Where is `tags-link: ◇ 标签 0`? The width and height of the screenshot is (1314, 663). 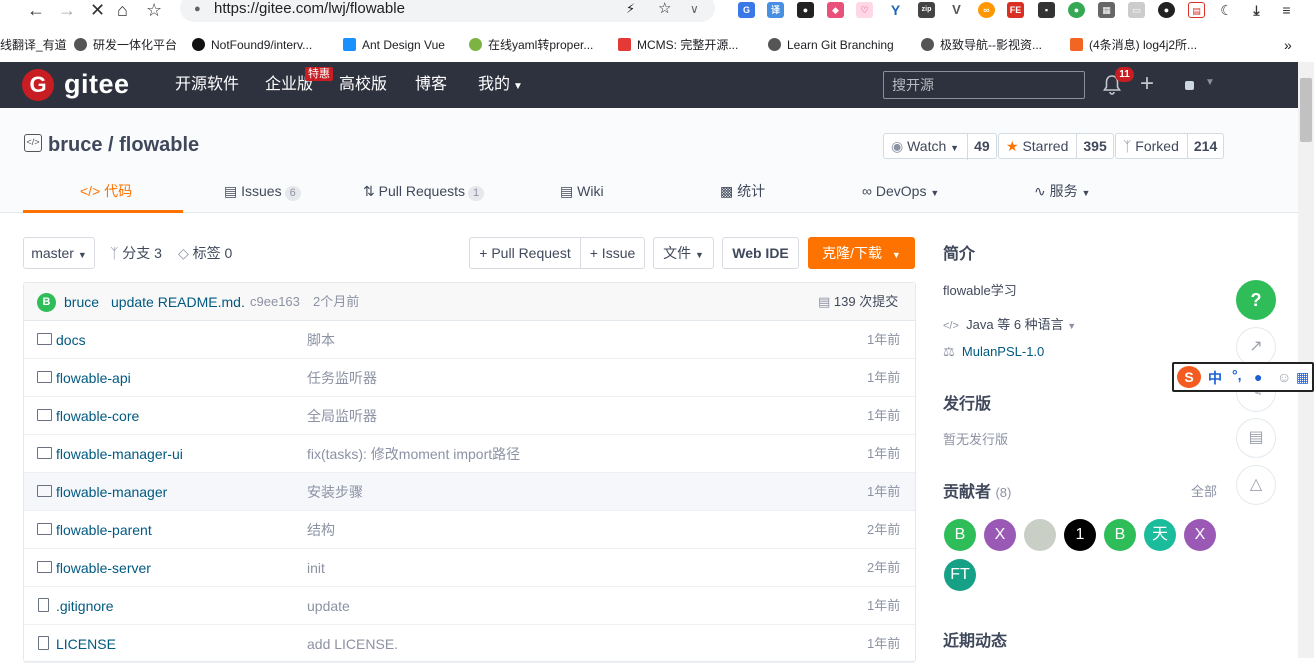
tags-link: ◇ 标签 0 is located at coordinates (205, 253).